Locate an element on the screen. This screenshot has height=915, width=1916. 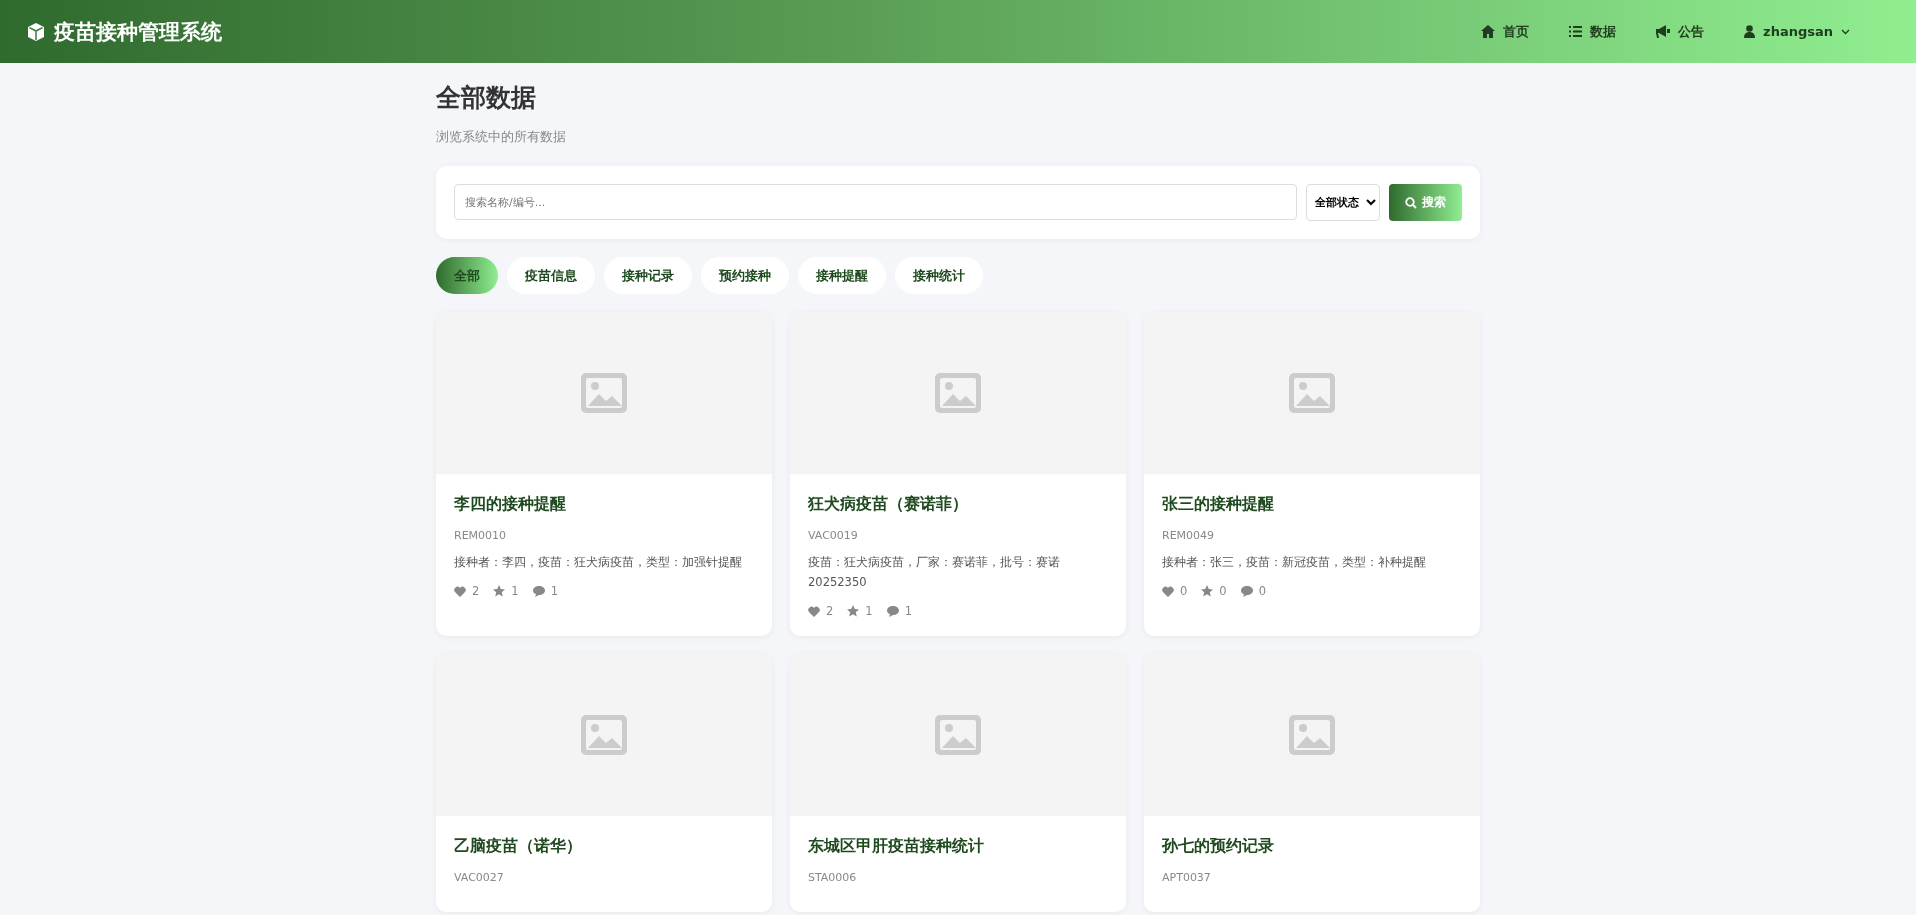
like-count: 0 is located at coordinates (1184, 591).